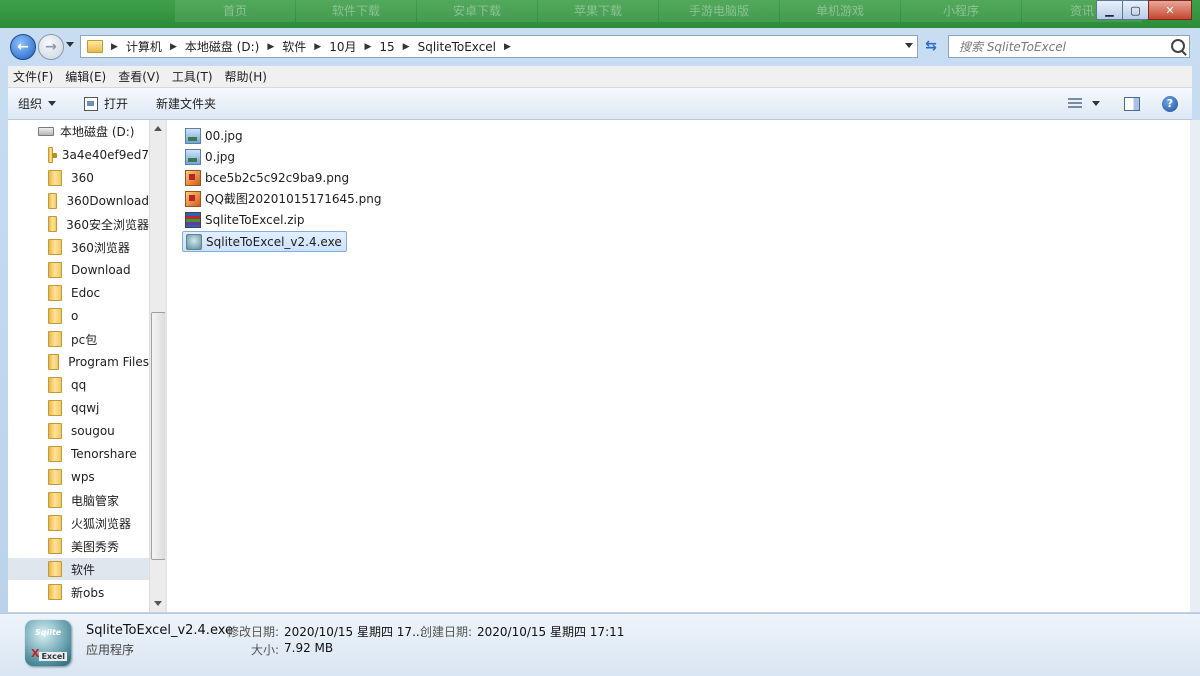 The image size is (1200, 676). I want to click on file-item: bce5b2c5c92c9ba9.png, so click(267, 177).